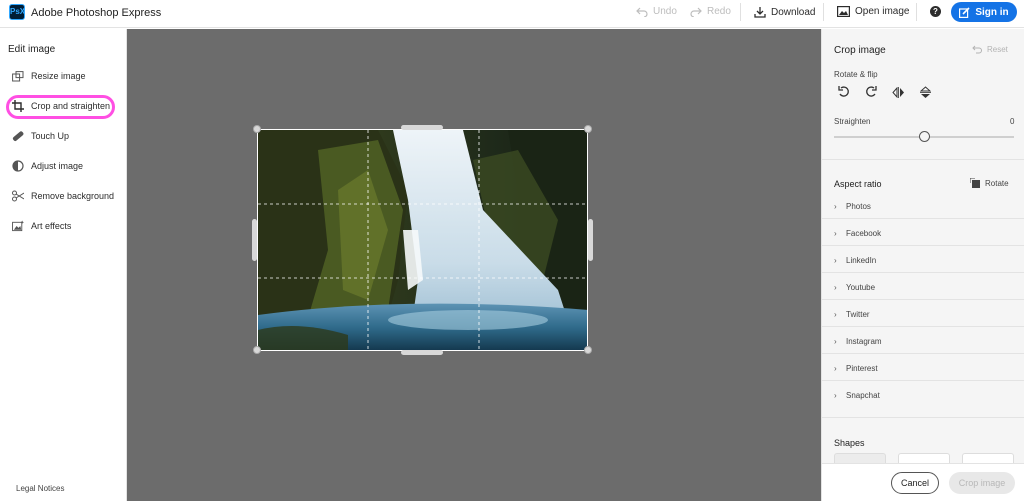  I want to click on sidebar-item-remove-background: Remove background, so click(63, 196).